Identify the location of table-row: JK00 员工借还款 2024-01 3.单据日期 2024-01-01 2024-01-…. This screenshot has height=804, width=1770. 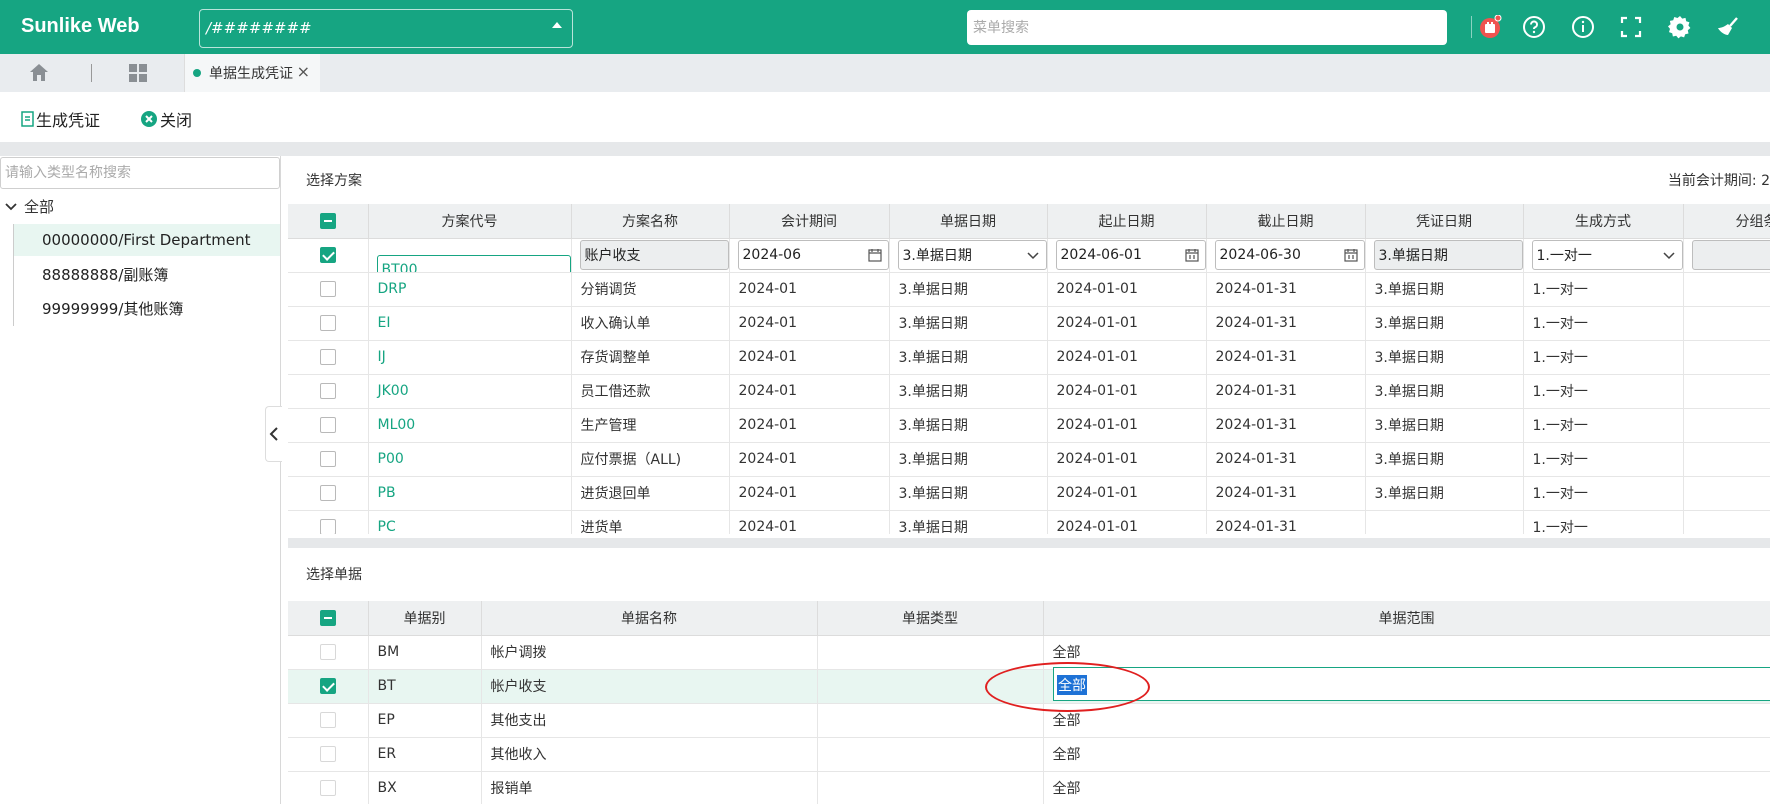
(1029, 391).